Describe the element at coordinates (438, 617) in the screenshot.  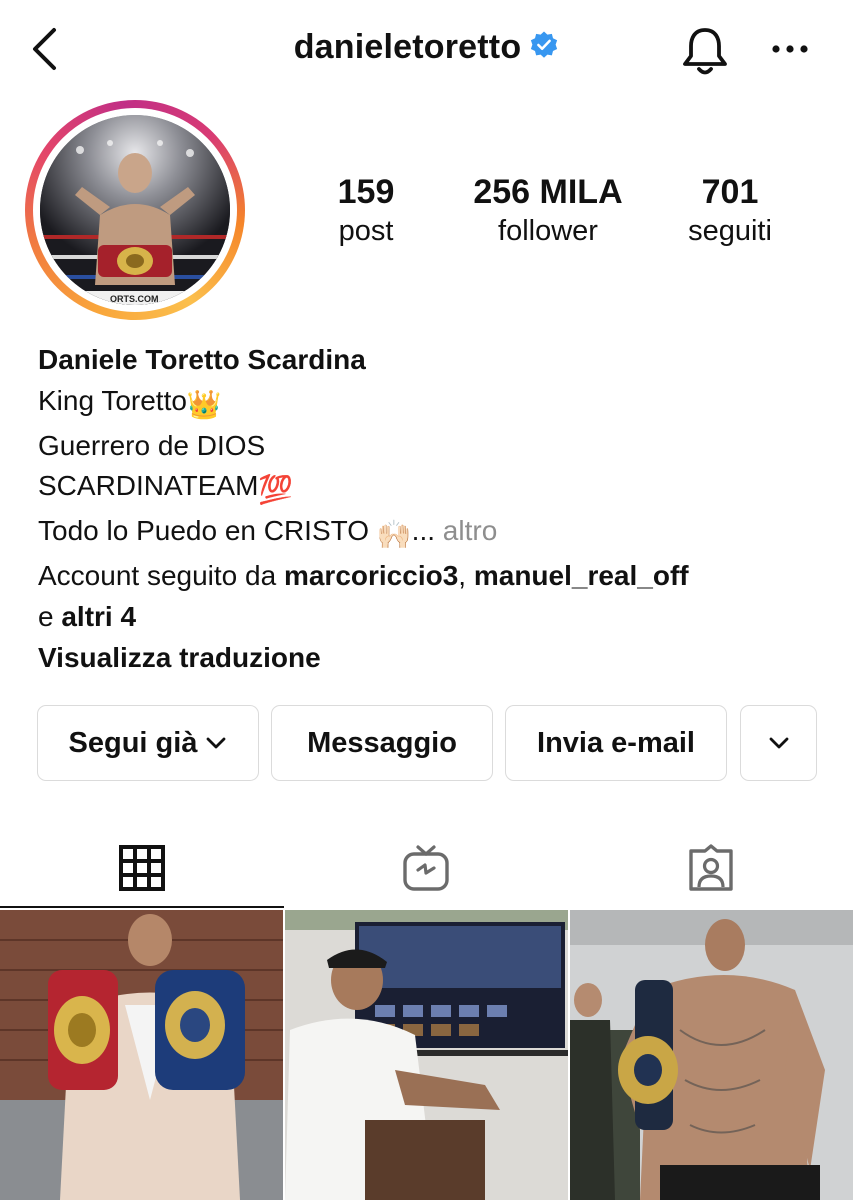
I see `followed-by-line-2: e altri 4` at that location.